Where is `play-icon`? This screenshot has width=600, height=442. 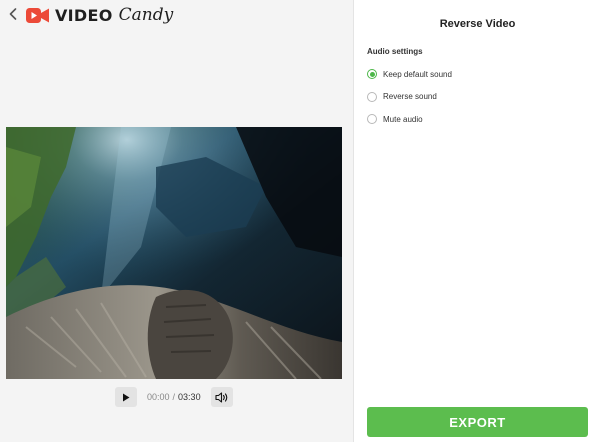 play-icon is located at coordinates (126, 397).